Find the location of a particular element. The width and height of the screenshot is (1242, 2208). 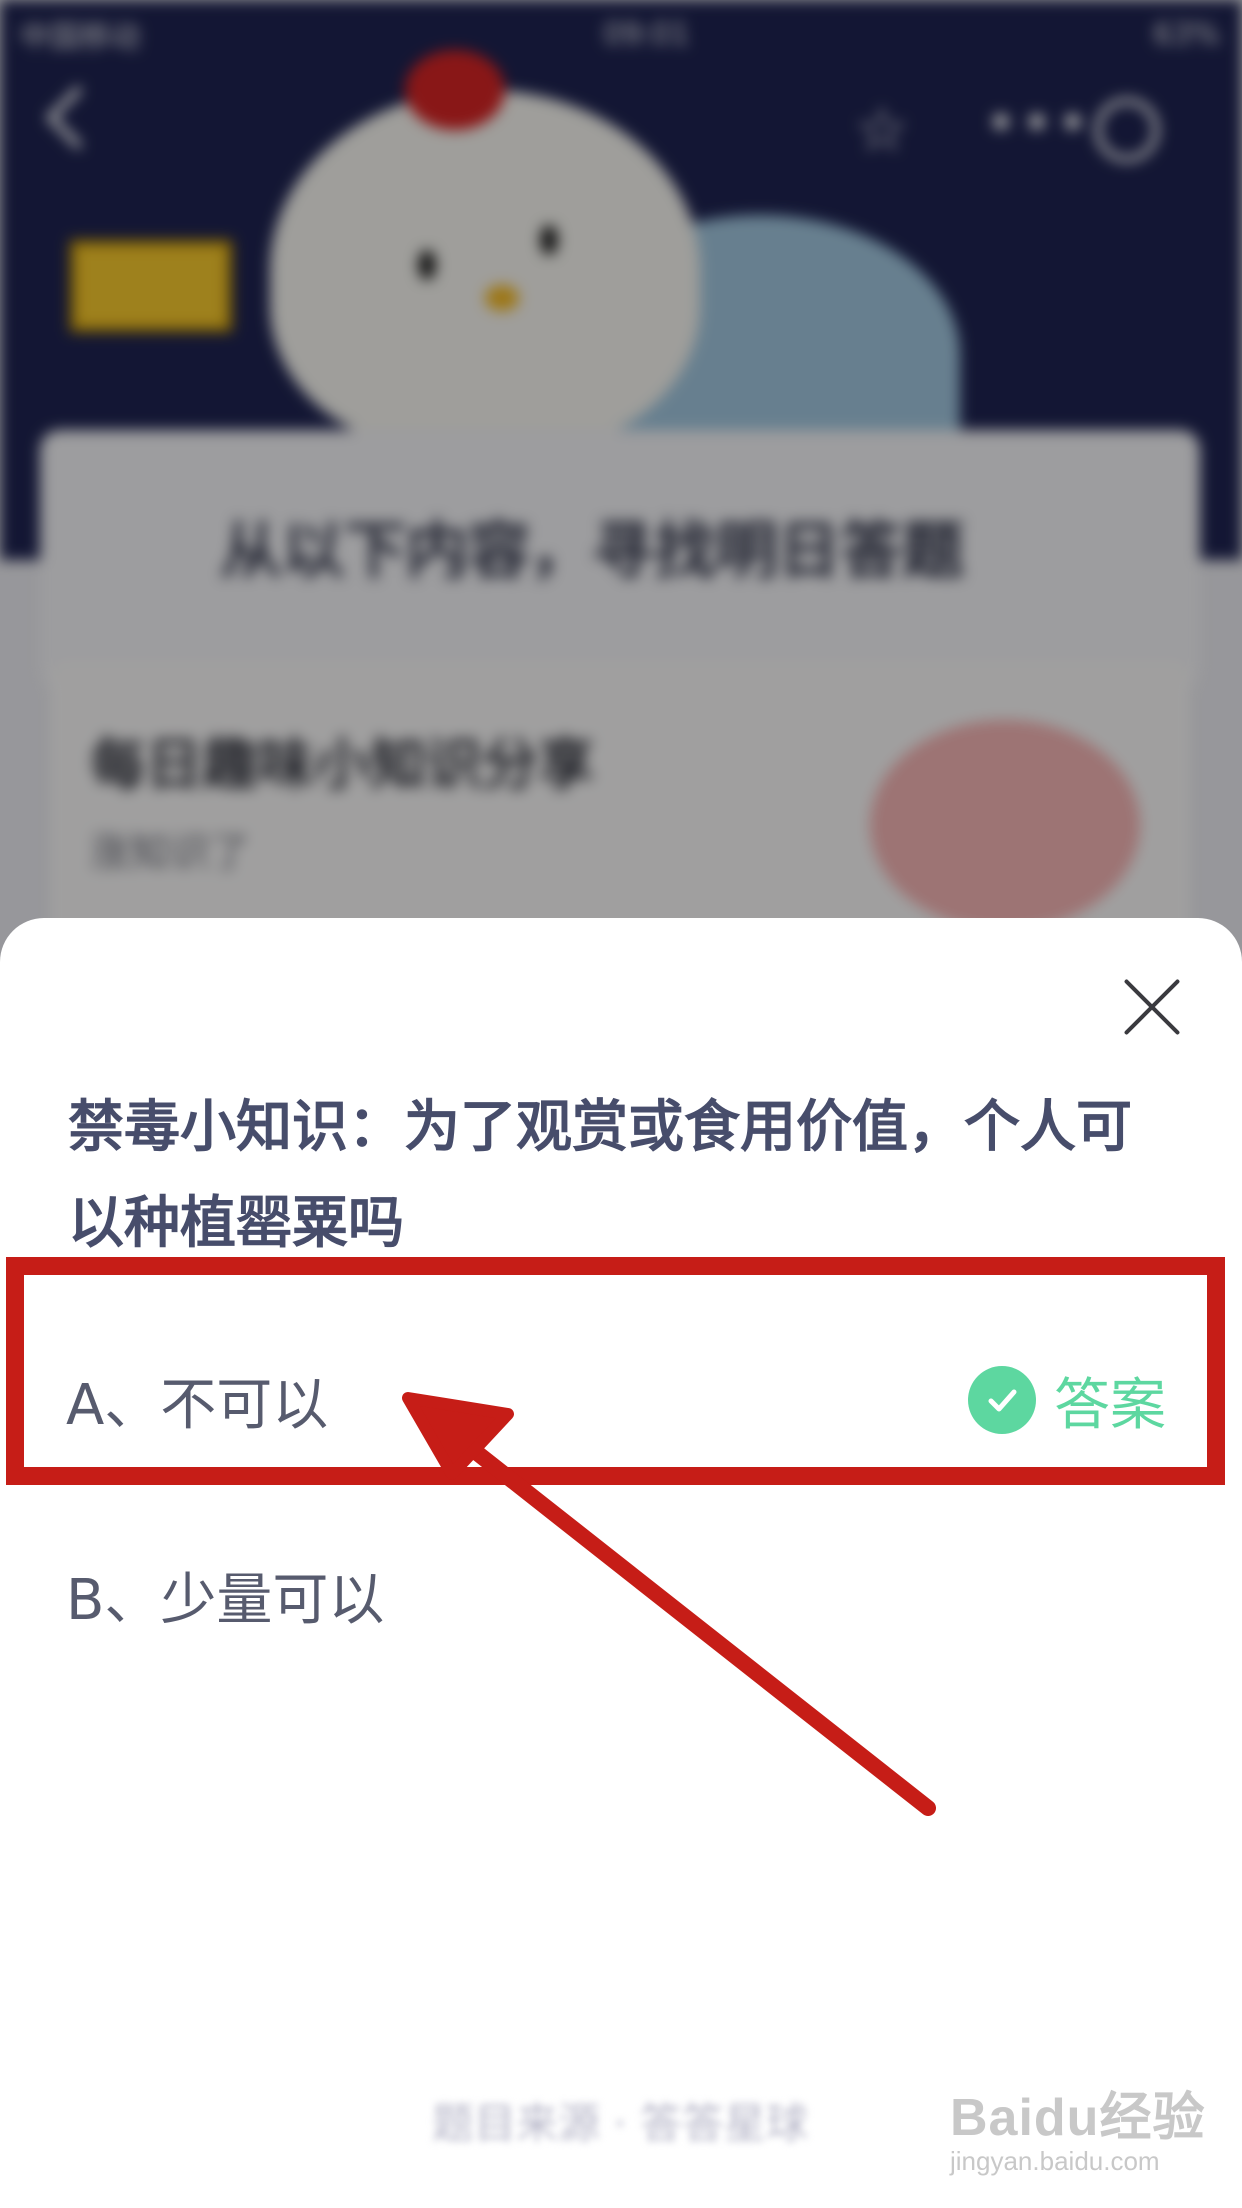

question-text: 禁毒小知识：为了观赏或食用价值，个人可以种植罂粟吗 is located at coordinates (600, 1175).